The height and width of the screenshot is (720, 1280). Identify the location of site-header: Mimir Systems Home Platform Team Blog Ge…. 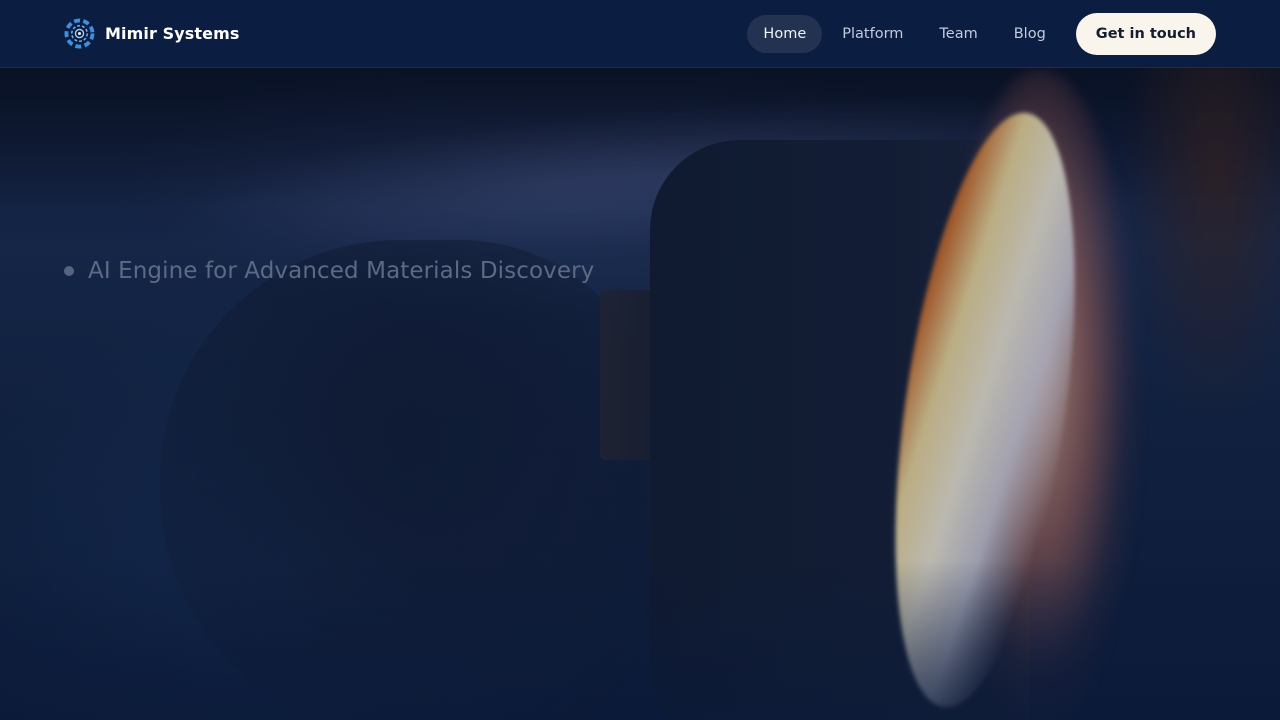
(640, 34).